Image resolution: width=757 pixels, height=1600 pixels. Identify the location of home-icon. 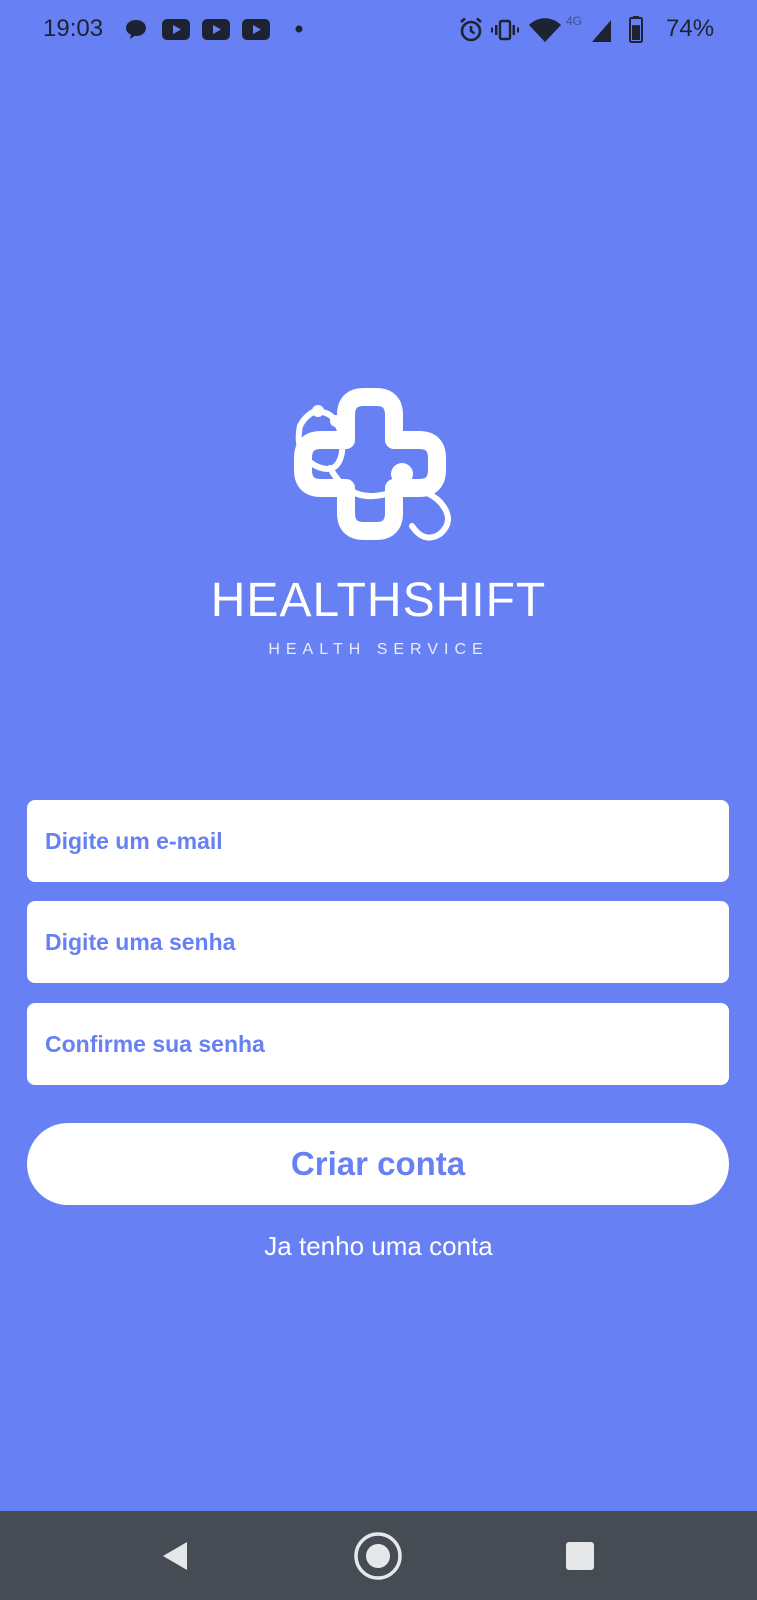
(378, 1556).